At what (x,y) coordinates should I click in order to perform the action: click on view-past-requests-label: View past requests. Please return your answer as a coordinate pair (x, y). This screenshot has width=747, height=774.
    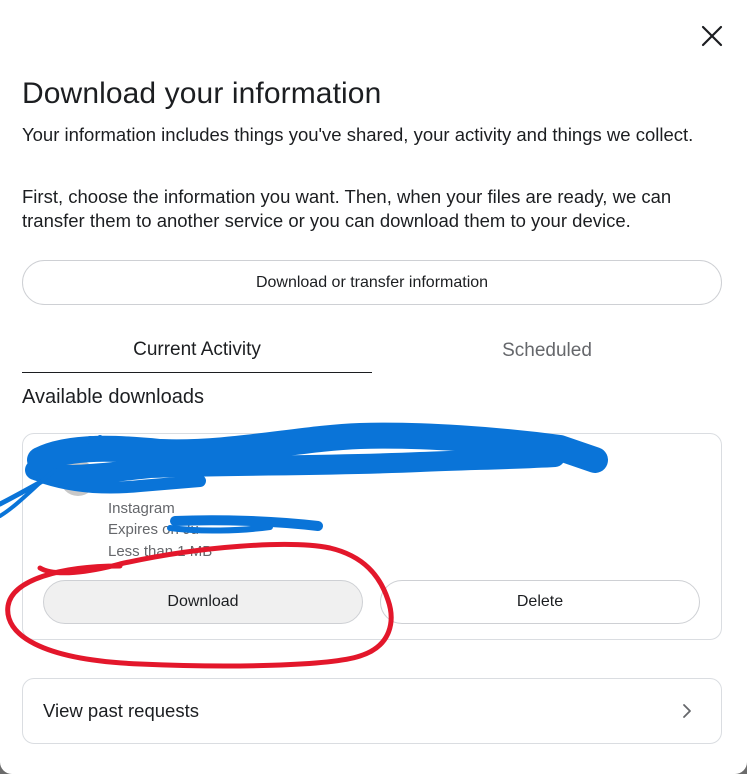
    Looking at the image, I should click on (121, 710).